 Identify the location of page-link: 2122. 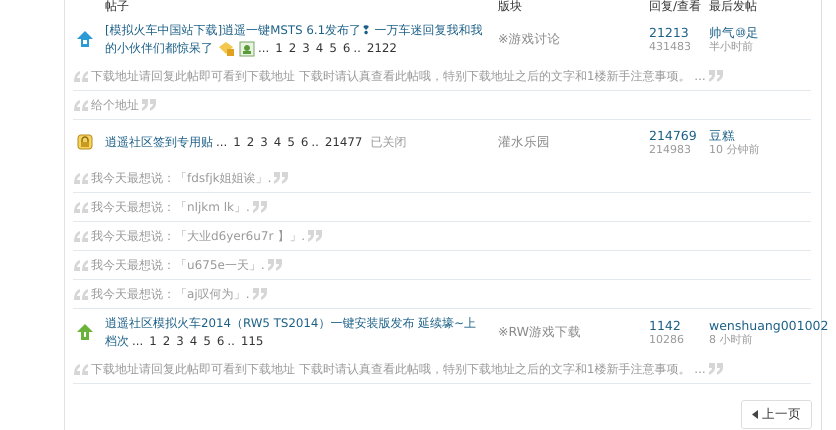
(381, 48).